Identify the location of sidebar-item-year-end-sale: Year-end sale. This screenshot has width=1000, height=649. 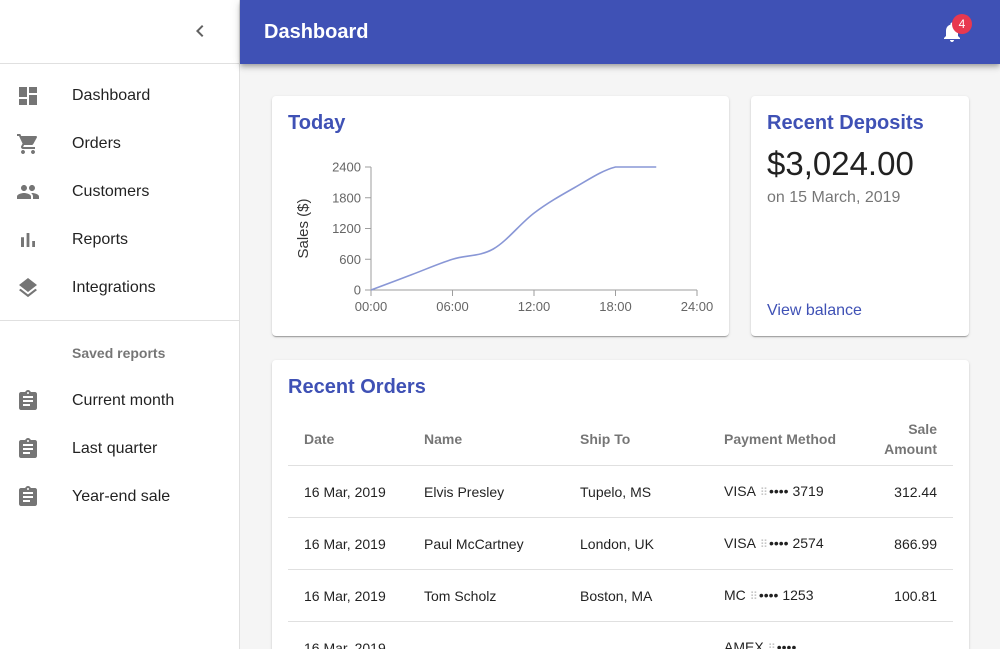
(119, 497).